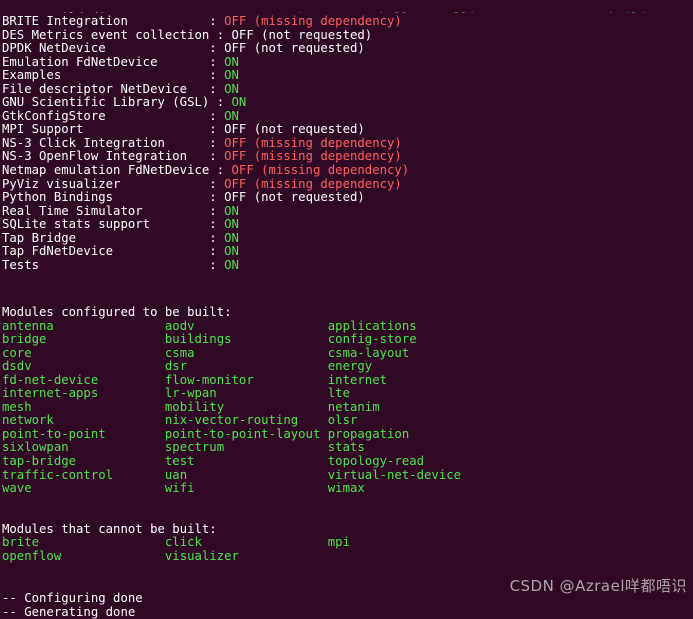 The image size is (693, 619). I want to click on module-row: sixlowpan spectrum stats, so click(346, 448).